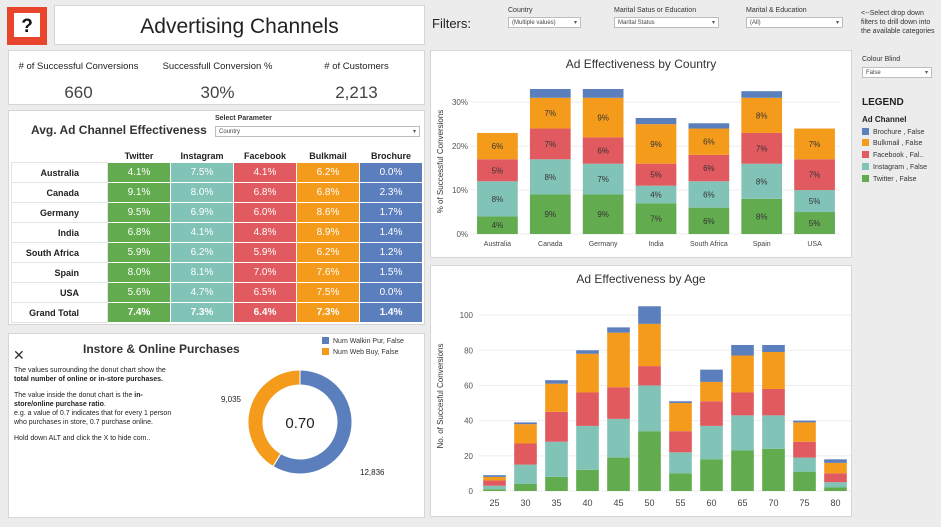  Describe the element at coordinates (265, 232) in the screenshot. I see `heatmap-cell: 4.8%` at that location.